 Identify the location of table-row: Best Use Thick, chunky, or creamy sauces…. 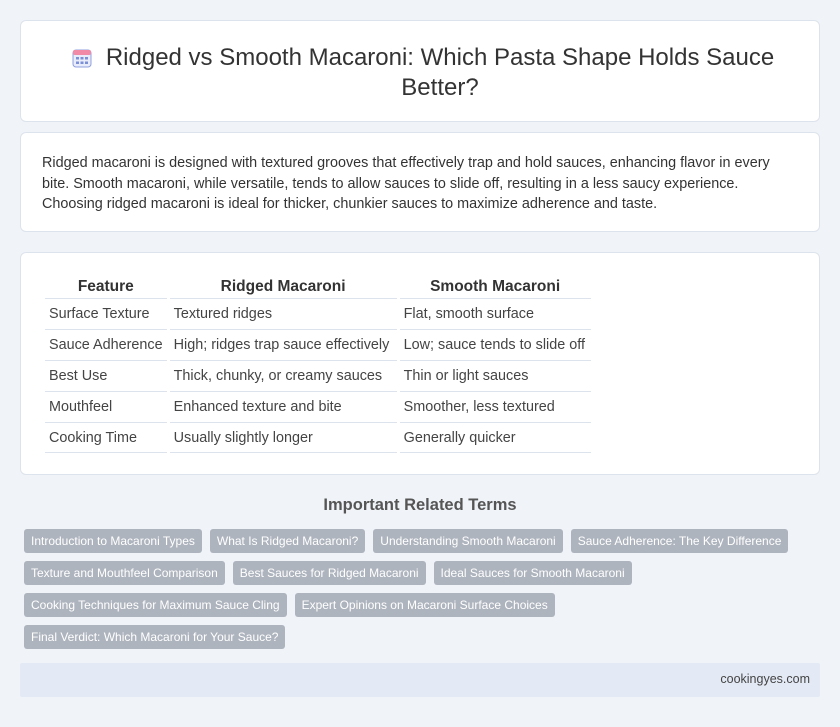
(318, 375).